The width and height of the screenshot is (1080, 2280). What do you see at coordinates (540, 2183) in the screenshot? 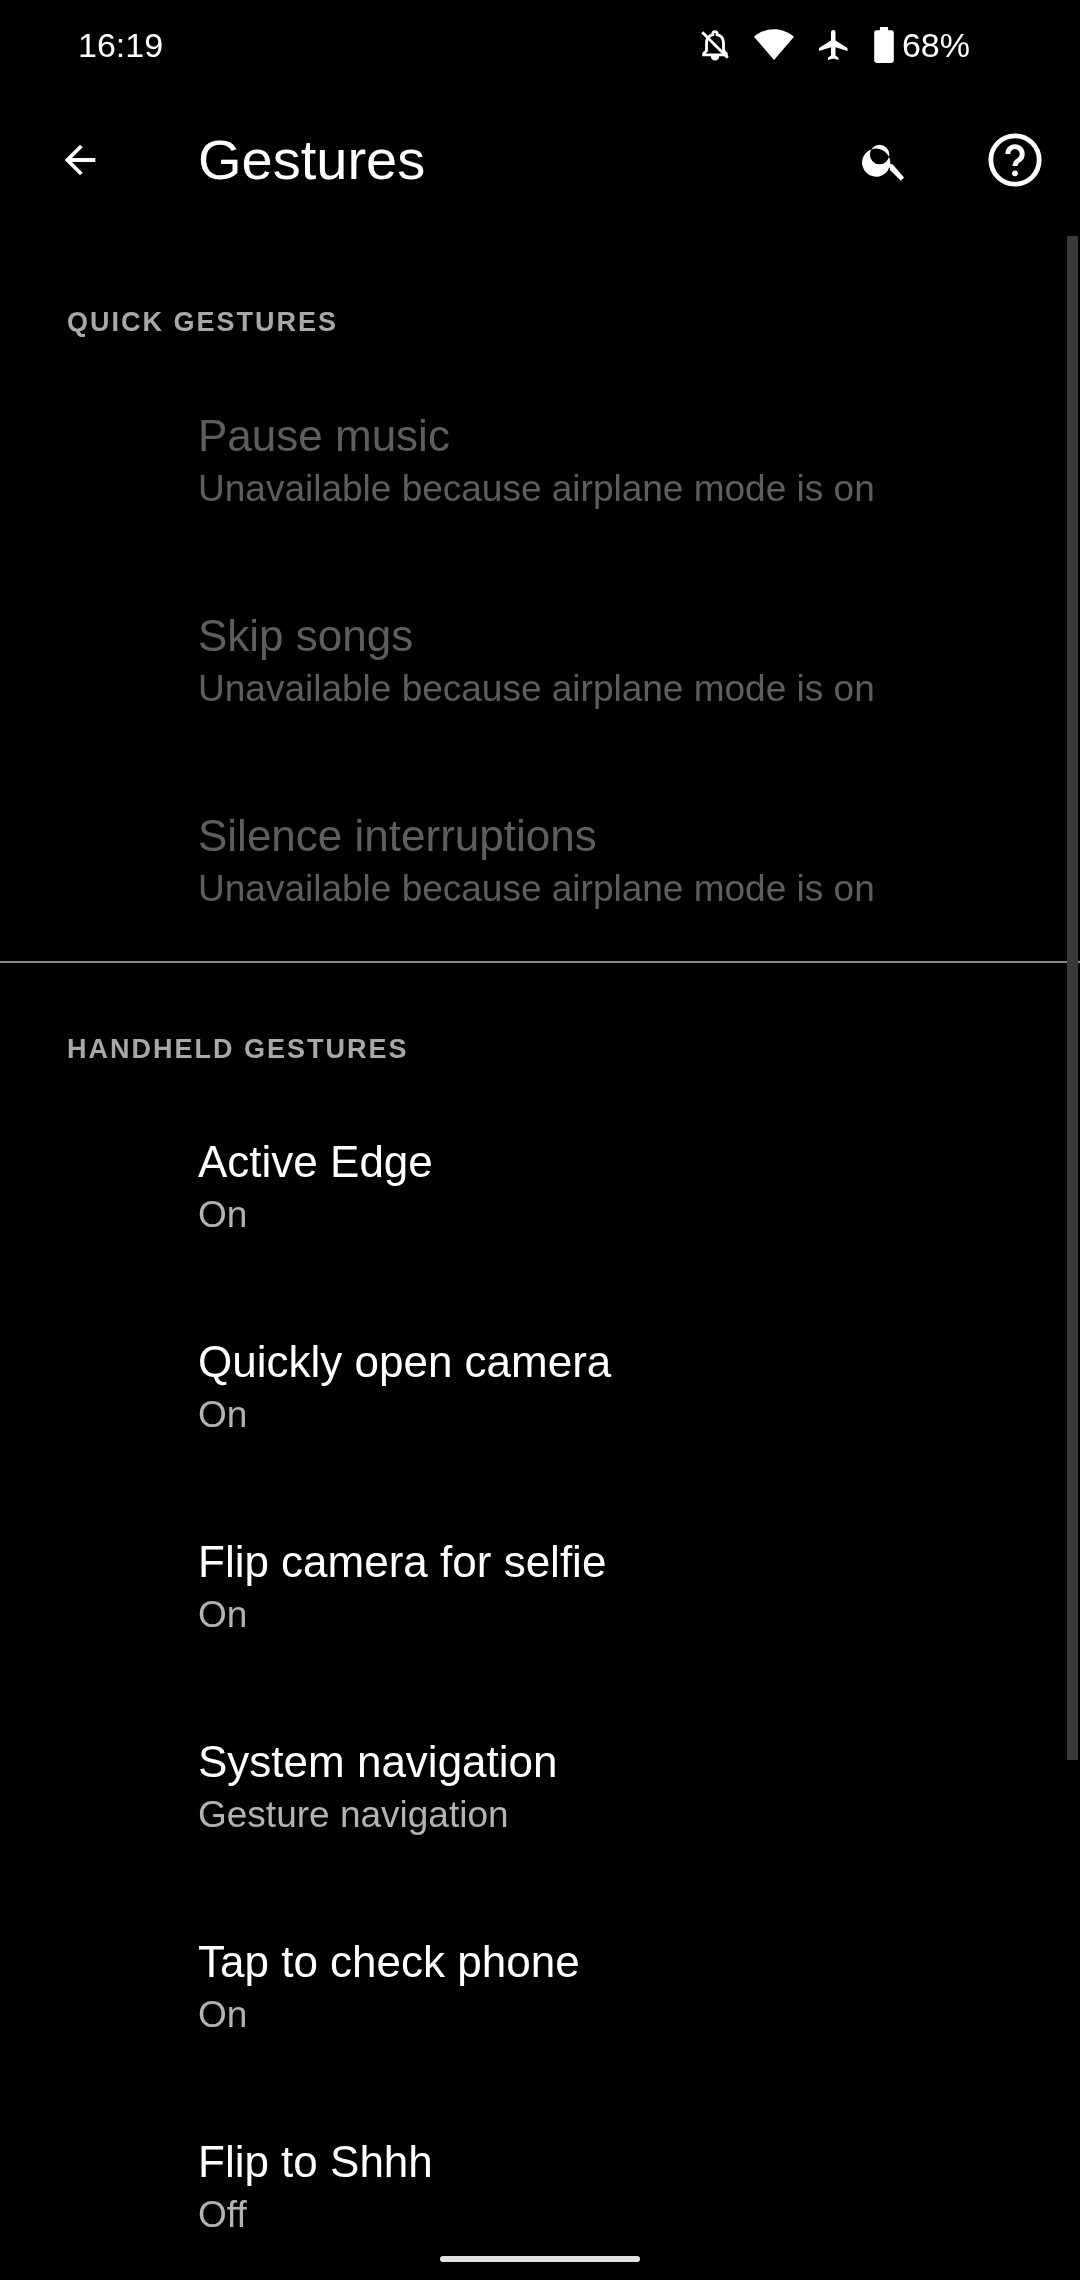
I see `settings-item: Flip to Shhh Off` at bounding box center [540, 2183].